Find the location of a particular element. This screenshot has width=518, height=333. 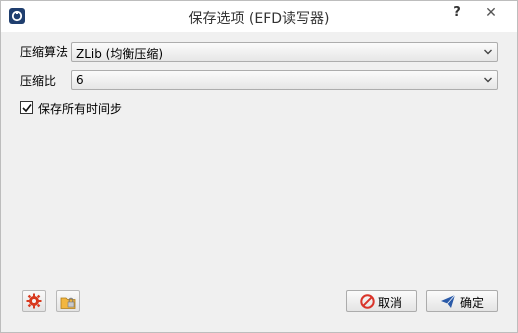

save-all-timesteps-label: 保存所有时间步 is located at coordinates (80, 108).